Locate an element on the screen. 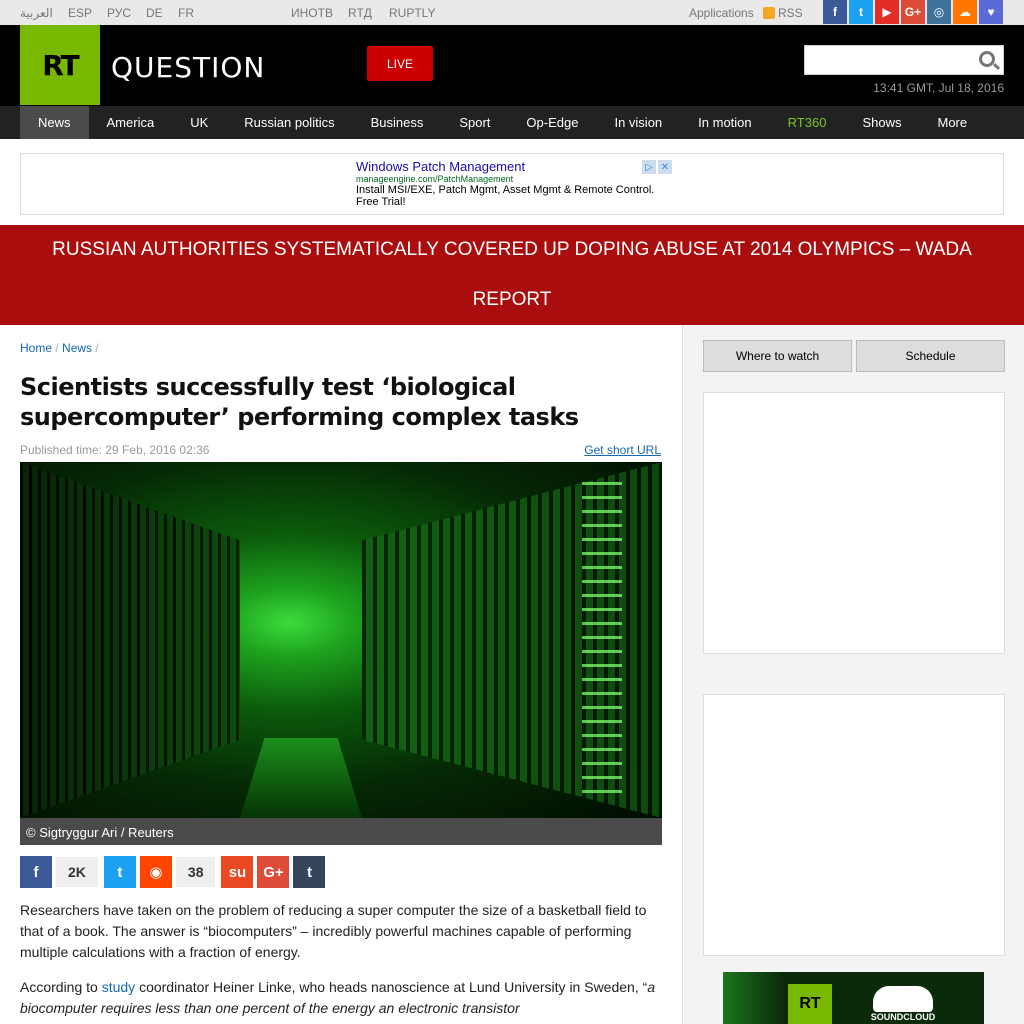 The width and height of the screenshot is (1024, 1024). search-input is located at coordinates (904, 60).